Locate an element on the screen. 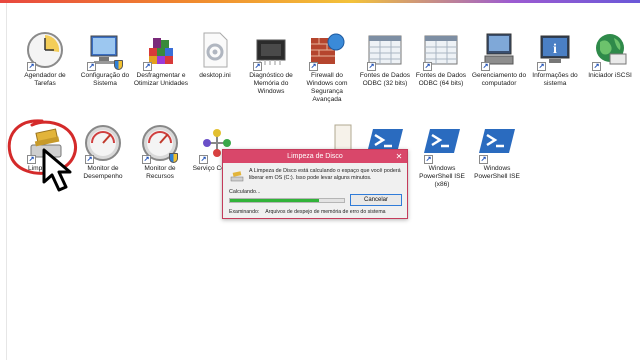  settings-file-icon is located at coordinates (215, 50).